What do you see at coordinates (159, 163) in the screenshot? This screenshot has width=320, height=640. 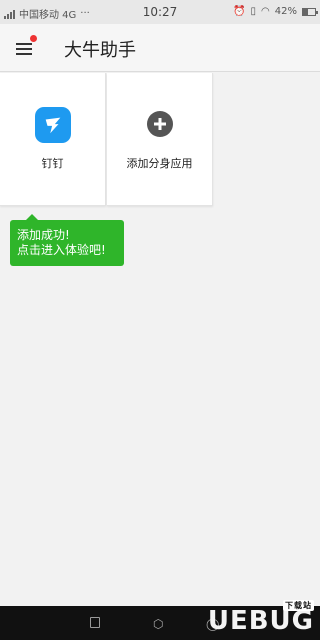 I see `app-label-add-clone: 添加分身应用` at bounding box center [159, 163].